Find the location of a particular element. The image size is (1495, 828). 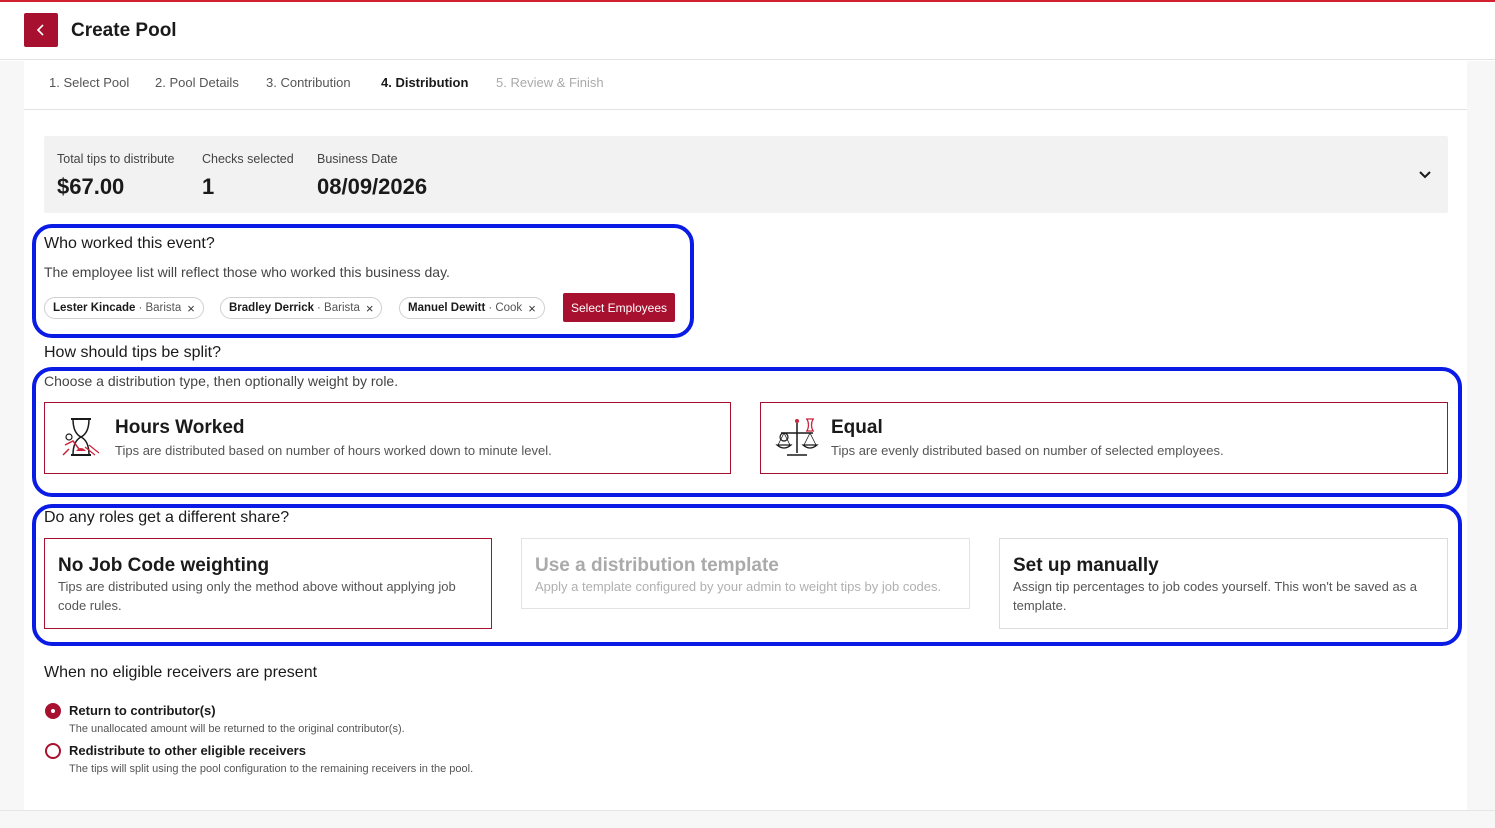

employee-chip: Manuel Dewitt · Cook × is located at coordinates (472, 308).